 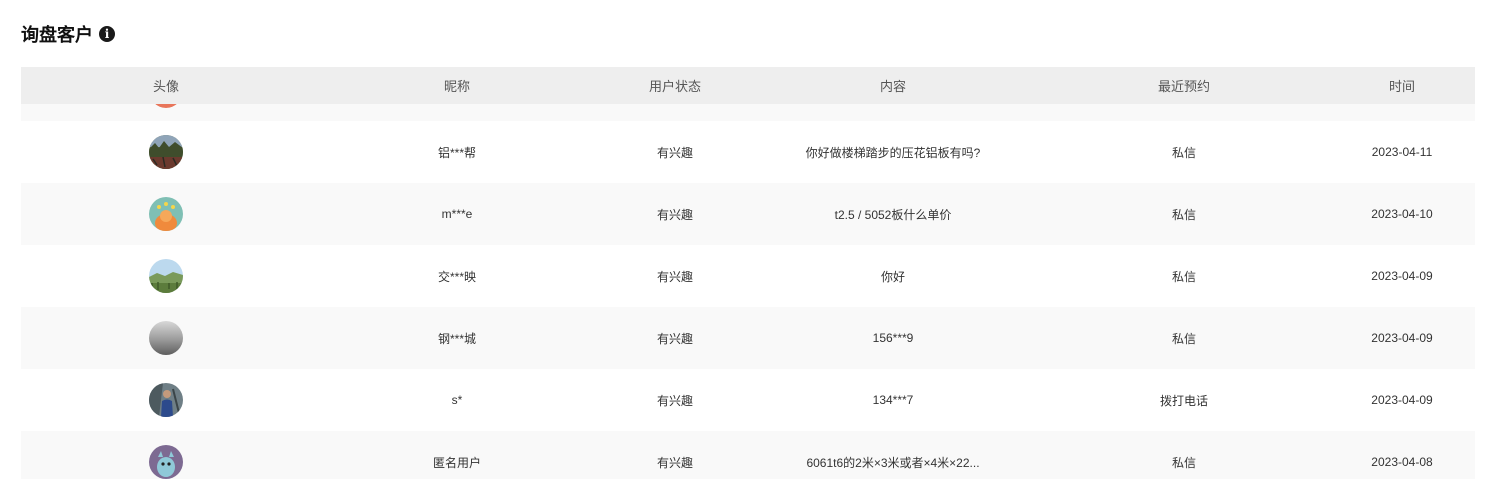 What do you see at coordinates (457, 214) in the screenshot?
I see `nickname-cell: m***e` at bounding box center [457, 214].